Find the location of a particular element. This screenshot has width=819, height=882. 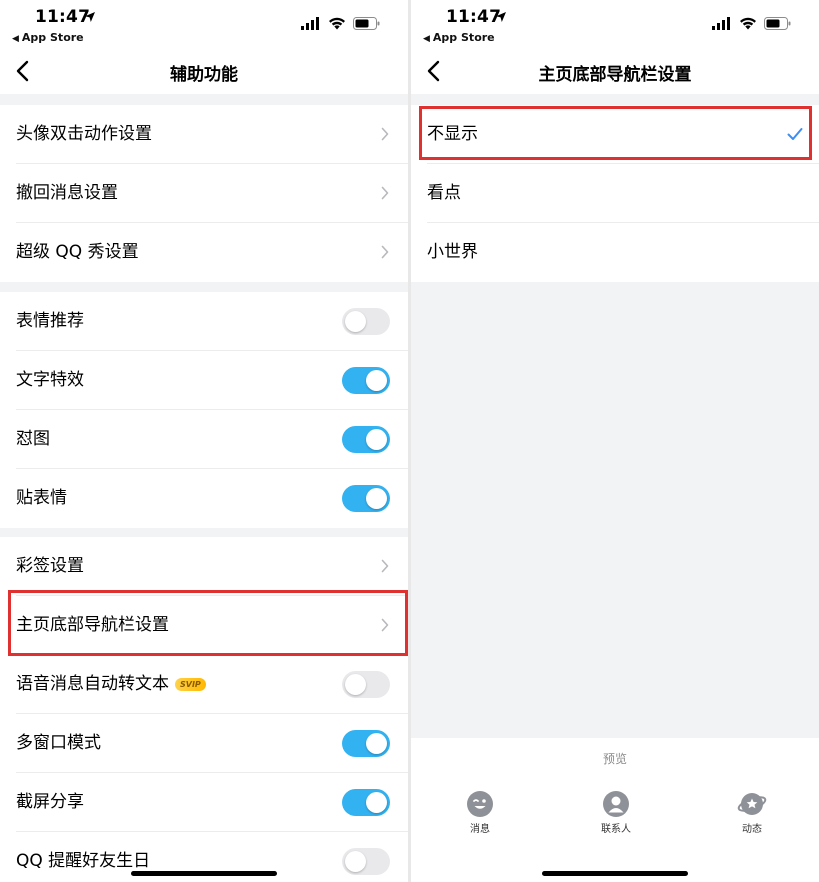

row-label: 语音消息自动转文本 SVIP is located at coordinates (111, 684).